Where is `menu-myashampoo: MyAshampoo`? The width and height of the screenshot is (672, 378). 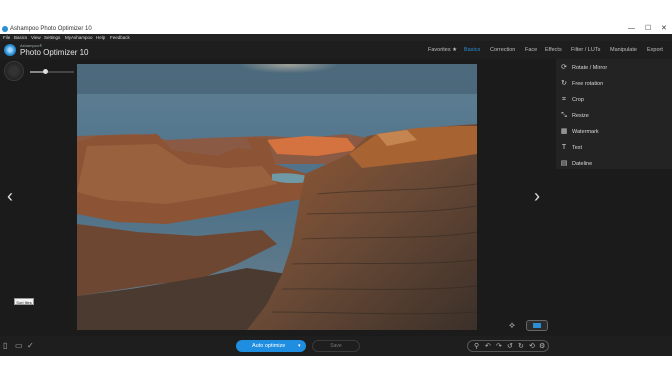
menu-myashampoo: MyAshampoo is located at coordinates (79, 37).